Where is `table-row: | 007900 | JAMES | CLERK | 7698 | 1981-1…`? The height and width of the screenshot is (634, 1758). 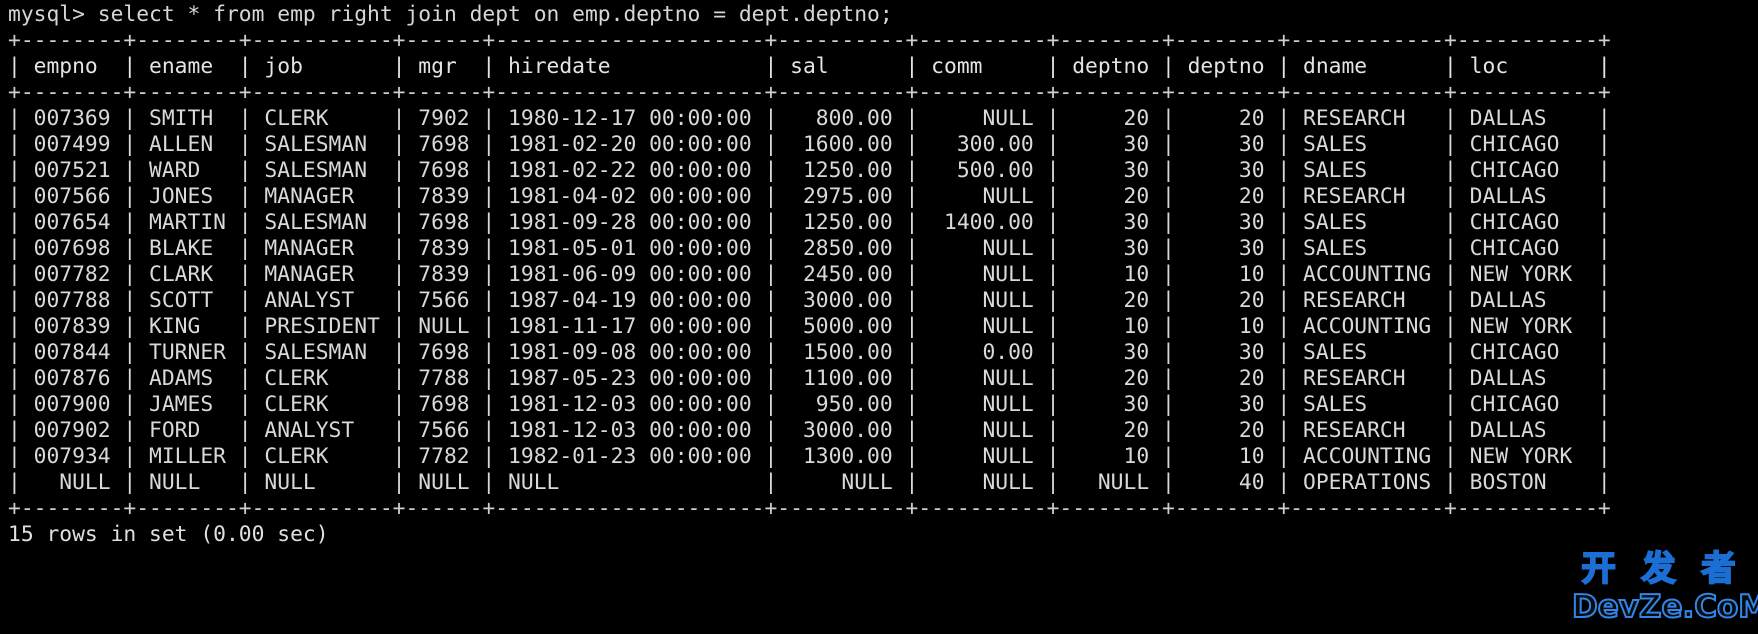 table-row: | 007900 | JAMES | CLERK | 7698 | 1981-1… is located at coordinates (809, 404).